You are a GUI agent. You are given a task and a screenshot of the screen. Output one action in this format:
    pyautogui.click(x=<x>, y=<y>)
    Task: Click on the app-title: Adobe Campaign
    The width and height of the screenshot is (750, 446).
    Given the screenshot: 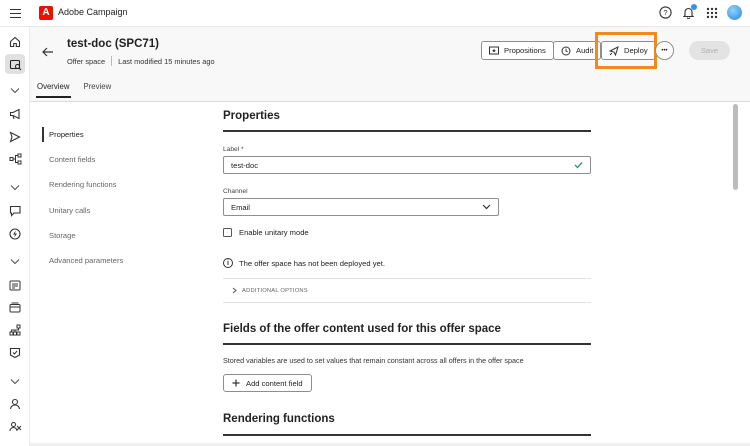 What is the action you would take?
    pyautogui.click(x=93, y=12)
    